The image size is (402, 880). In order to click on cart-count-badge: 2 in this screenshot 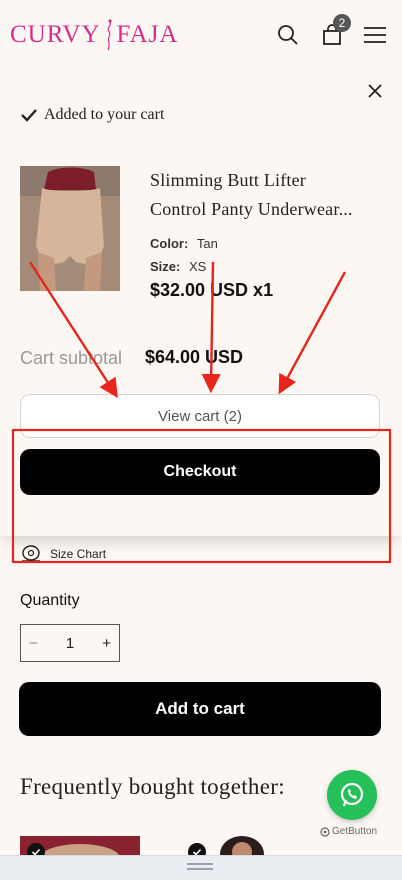, I will do `click(342, 23)`.